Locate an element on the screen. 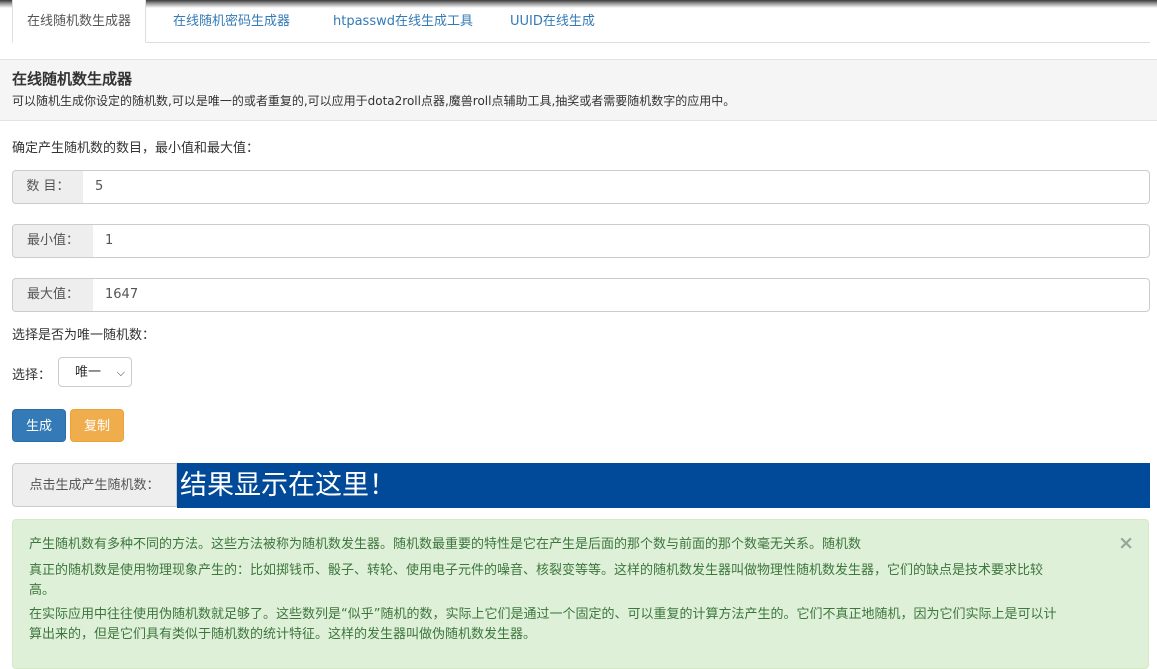 This screenshot has width=1157, height=669. select-label: 选择： is located at coordinates (32, 375).